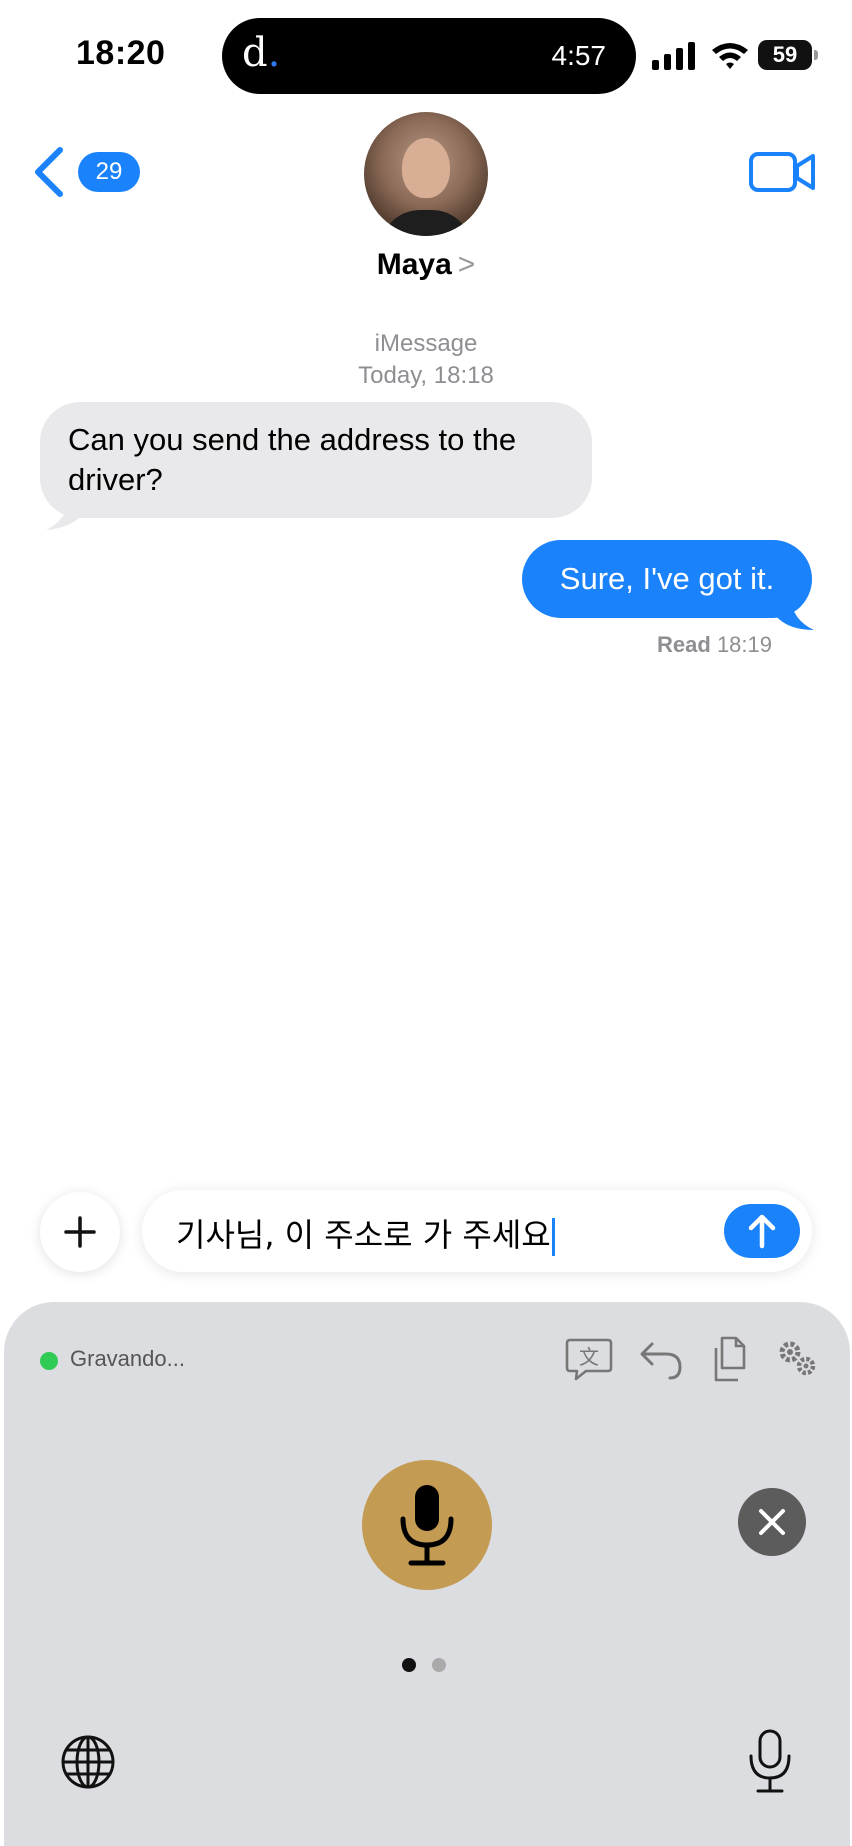 The width and height of the screenshot is (852, 1846). Describe the element at coordinates (795, 613) in the screenshot. I see `outgoing-bubble-tail` at that location.